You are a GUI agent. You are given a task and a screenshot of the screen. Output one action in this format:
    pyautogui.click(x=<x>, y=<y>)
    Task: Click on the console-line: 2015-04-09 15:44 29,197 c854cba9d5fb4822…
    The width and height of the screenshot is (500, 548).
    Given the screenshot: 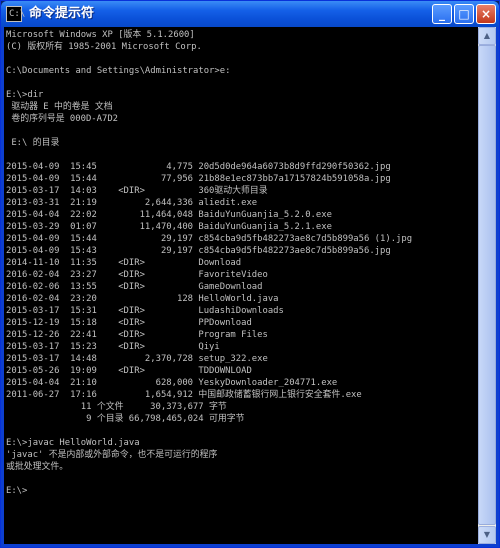 What is the action you would take?
    pyautogui.click(x=209, y=239)
    